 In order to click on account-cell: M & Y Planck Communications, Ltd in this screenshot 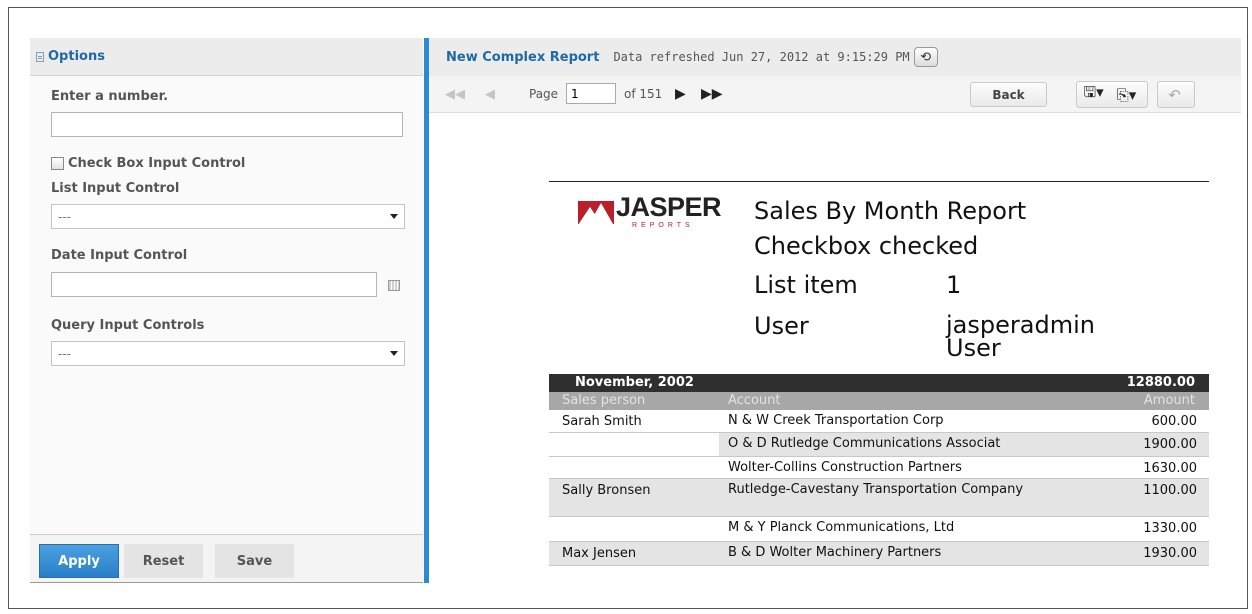, I will do `click(841, 527)`.